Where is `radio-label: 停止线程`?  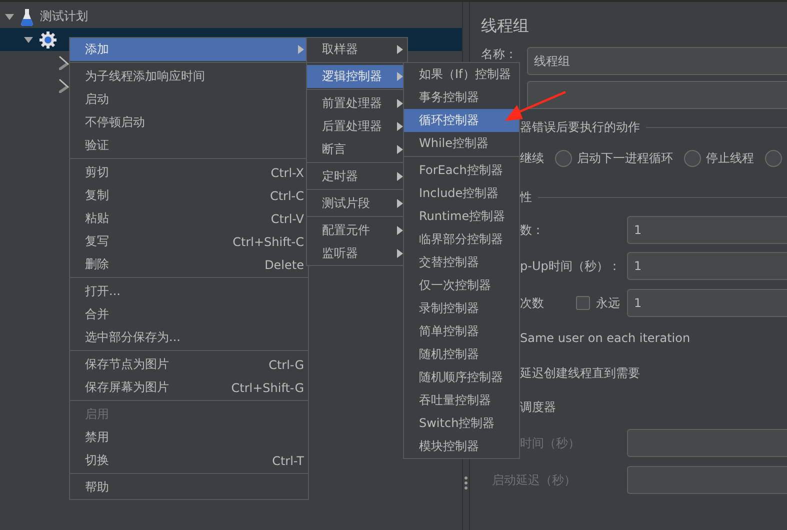
radio-label: 停止线程 is located at coordinates (730, 158).